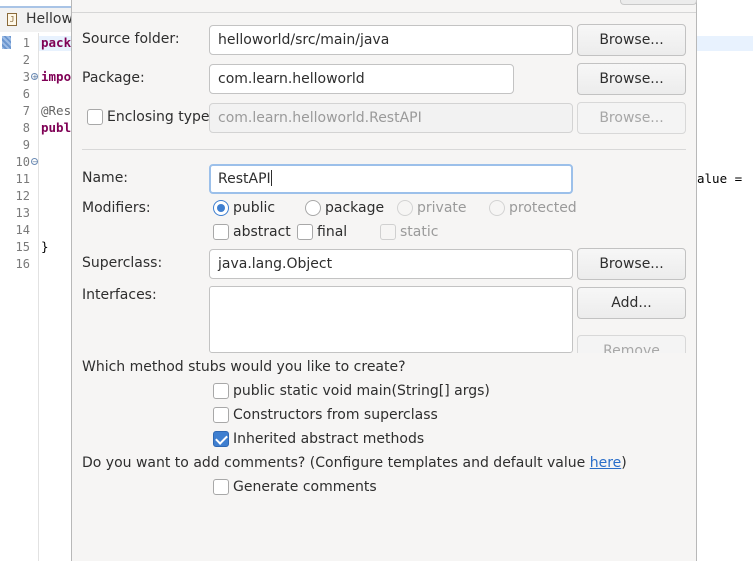  I want to click on editor-tab: J Hellow, so click(40, 19).